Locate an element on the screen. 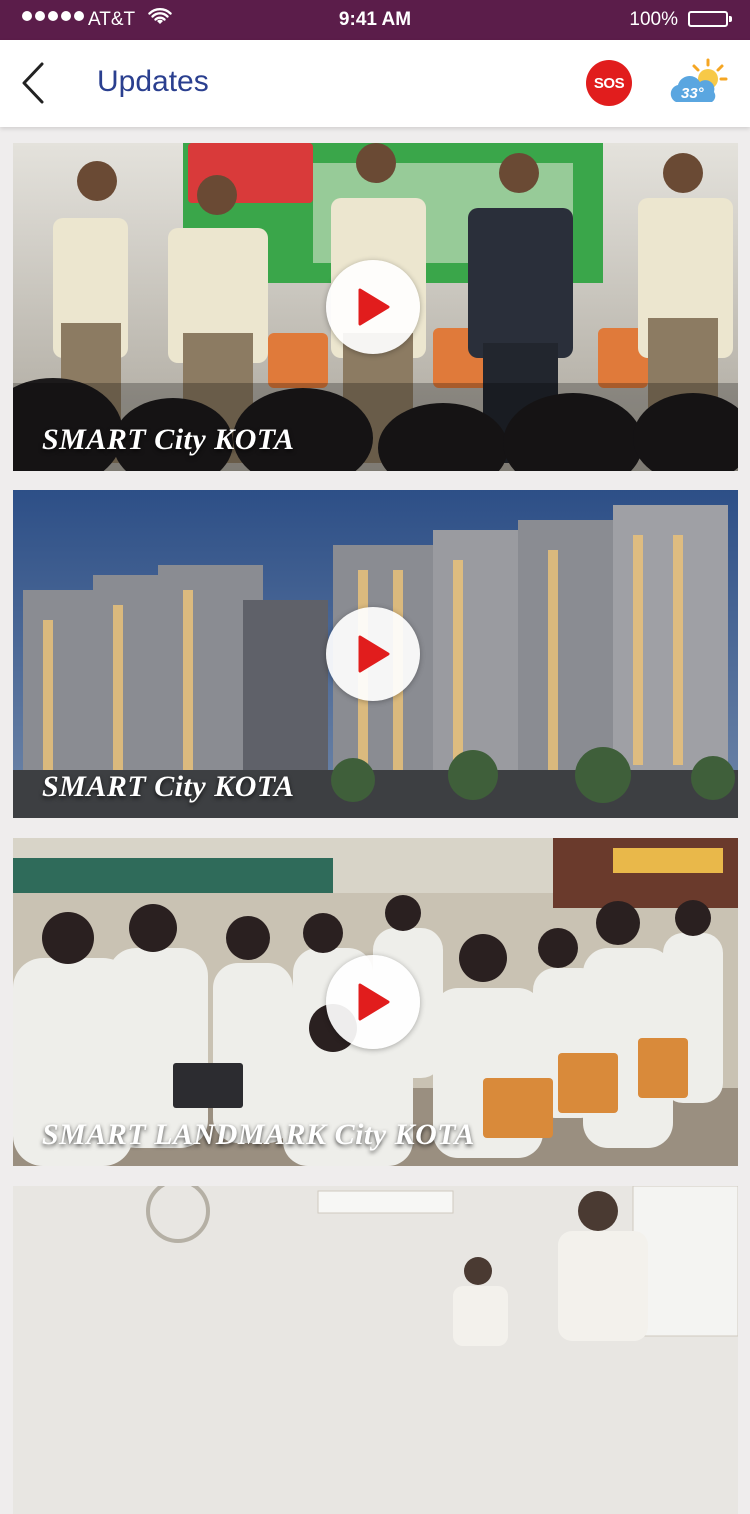 The image size is (750, 1514). battery-percentage: 100% is located at coordinates (653, 19).